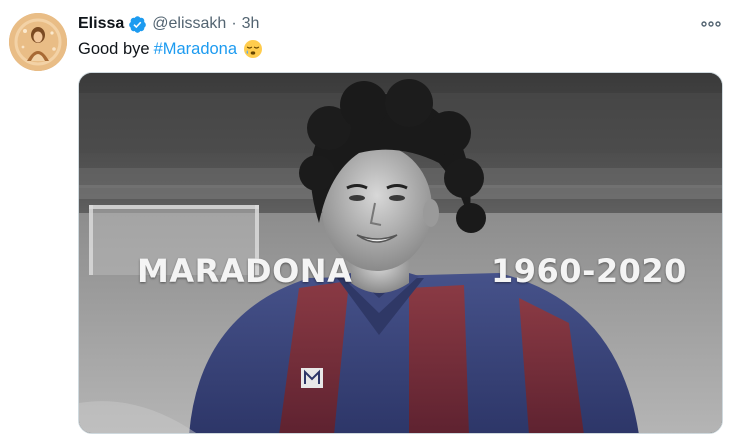  Describe the element at coordinates (589, 271) in the screenshot. I see `overlay-years-text: 1960-2020` at that location.